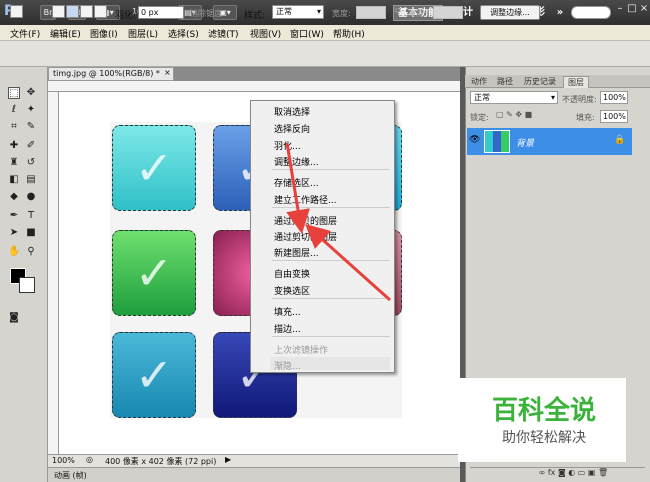  I want to click on tab-paths: 路径, so click(505, 82).